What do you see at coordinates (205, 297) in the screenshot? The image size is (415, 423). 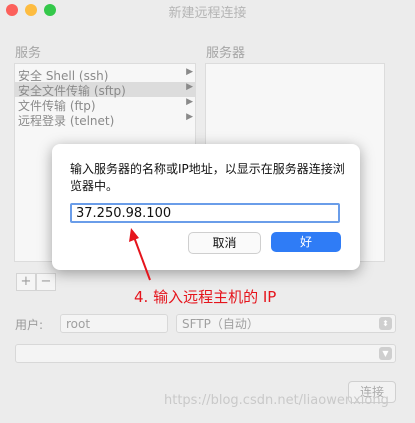 I see `annotation-text: 4. 输入远程主机的 IP` at bounding box center [205, 297].